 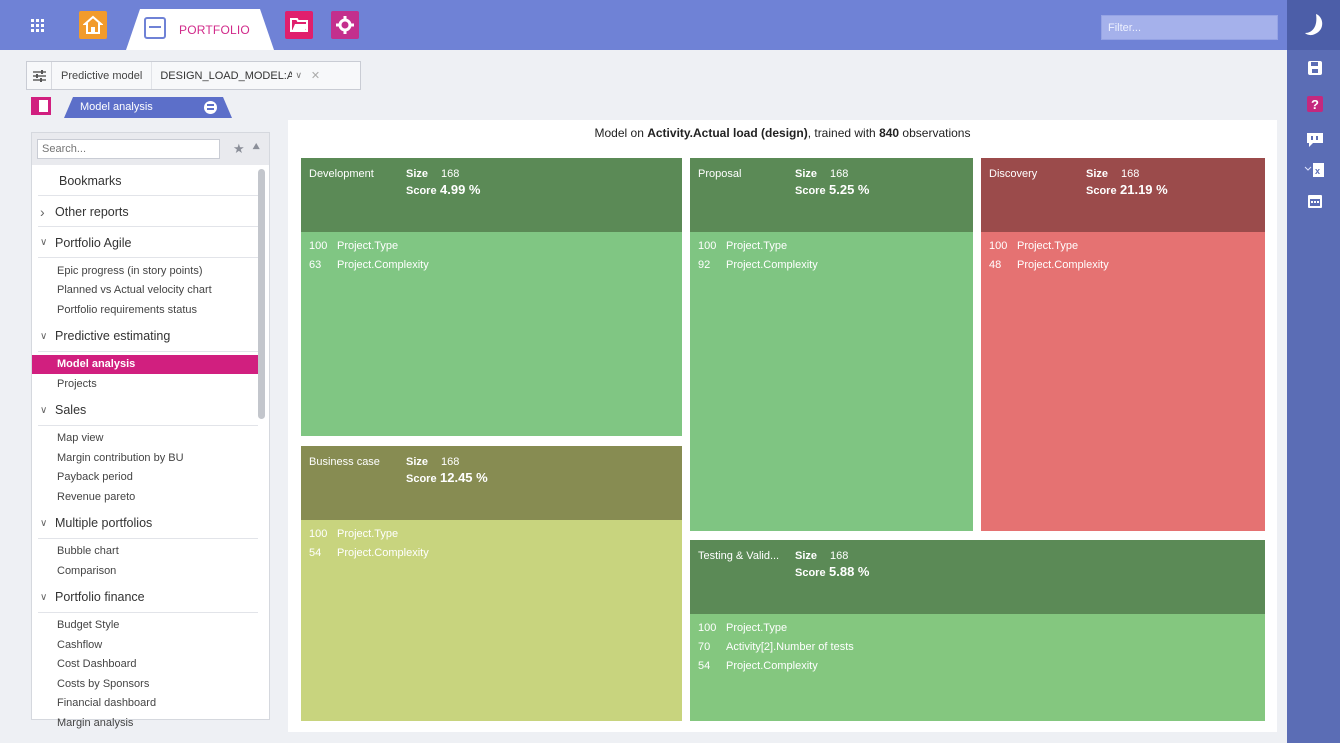 What do you see at coordinates (38, 26) in the screenshot?
I see `apps-grid-icon` at bounding box center [38, 26].